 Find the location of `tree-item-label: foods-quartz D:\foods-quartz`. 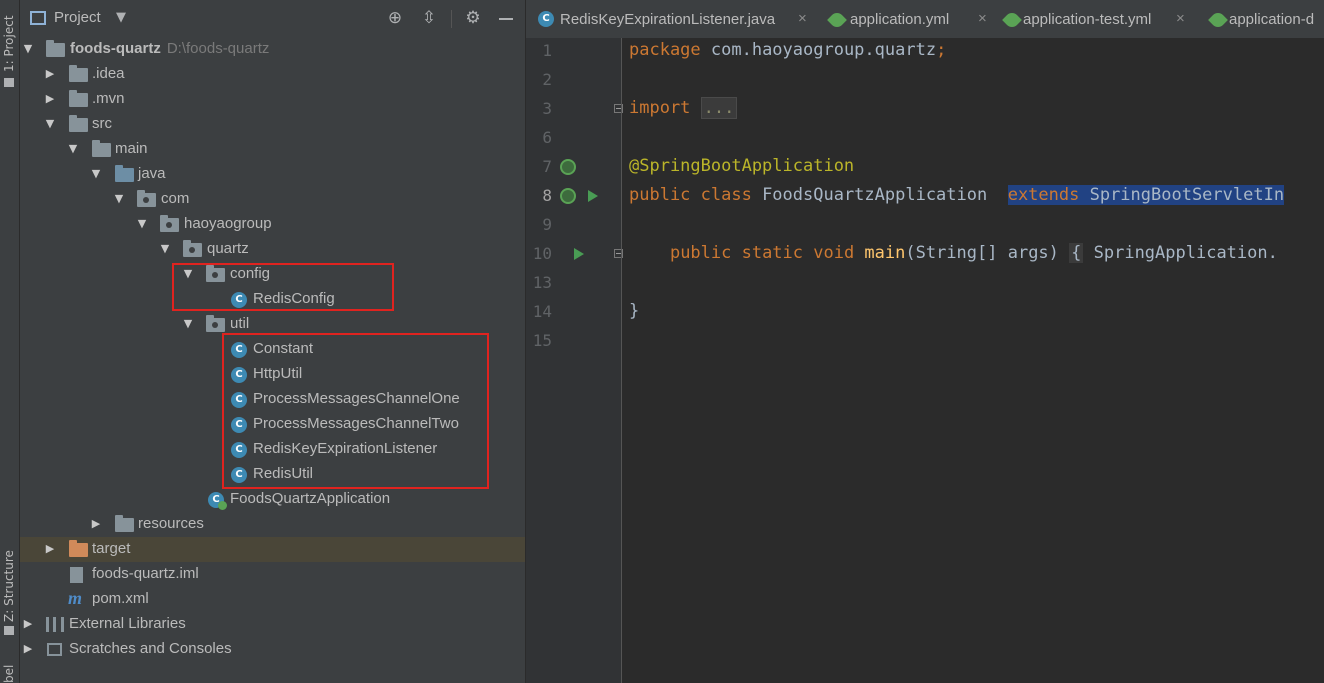

tree-item-label: foods-quartz D:\foods-quartz is located at coordinates (169, 48).